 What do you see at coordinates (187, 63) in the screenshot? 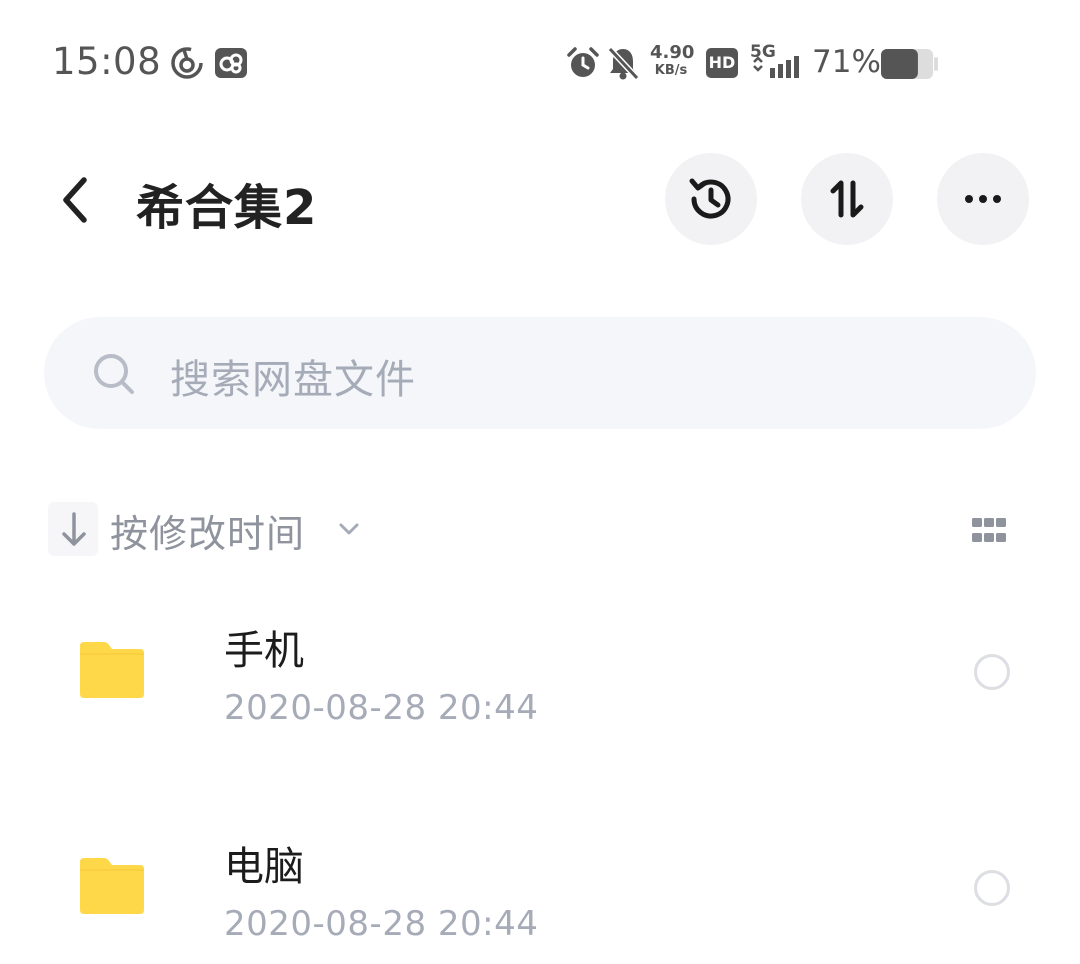
I see `netease-music-icon` at bounding box center [187, 63].